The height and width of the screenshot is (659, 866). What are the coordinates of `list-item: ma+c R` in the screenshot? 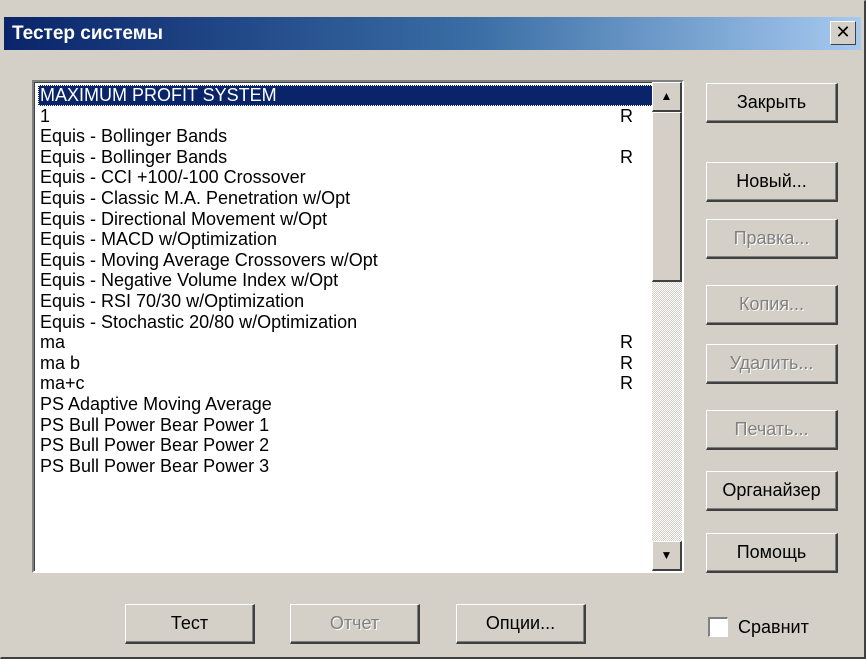 It's located at (347, 383).